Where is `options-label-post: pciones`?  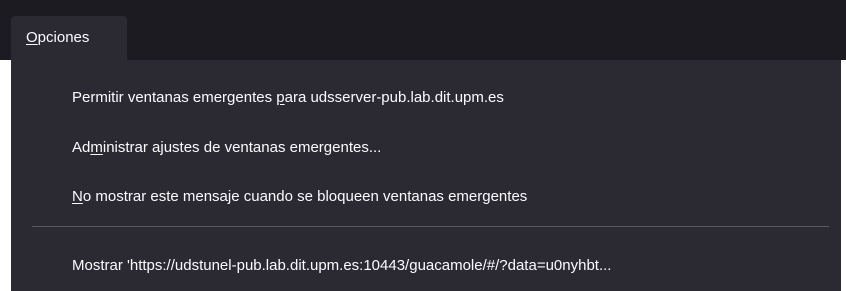
options-label-post: pciones is located at coordinates (63, 37).